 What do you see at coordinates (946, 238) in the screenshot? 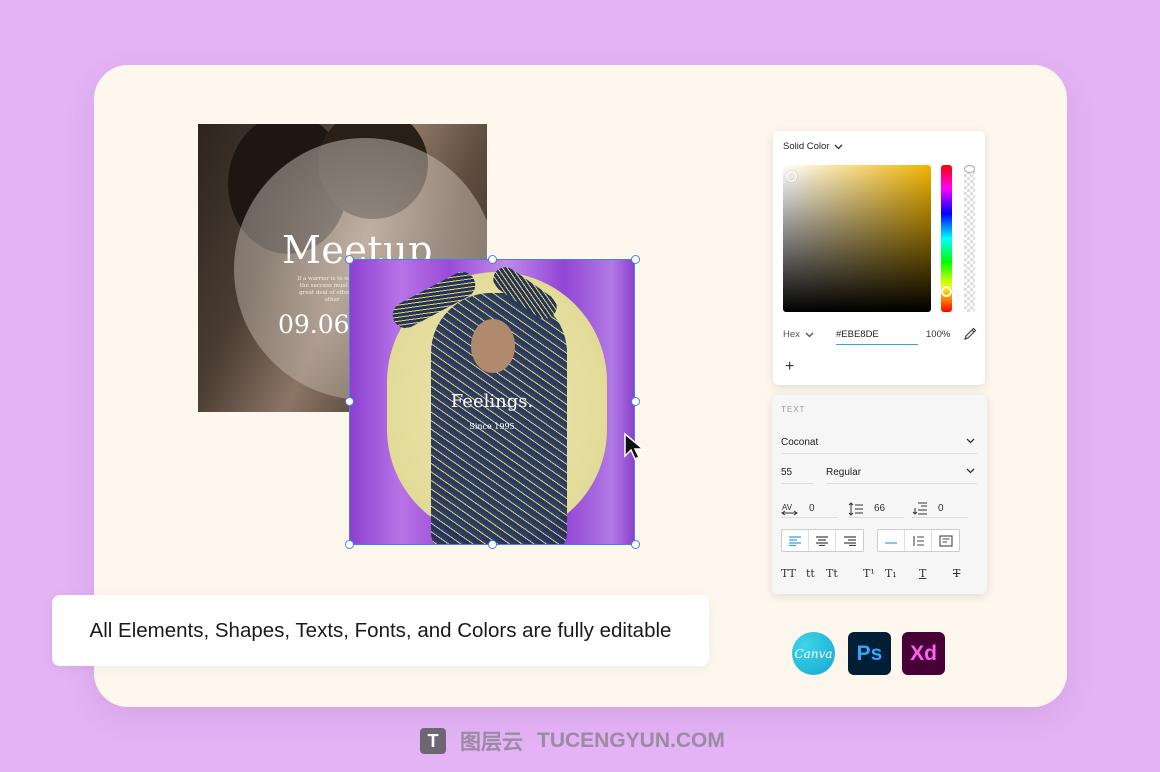
I see `hue-slider` at bounding box center [946, 238].